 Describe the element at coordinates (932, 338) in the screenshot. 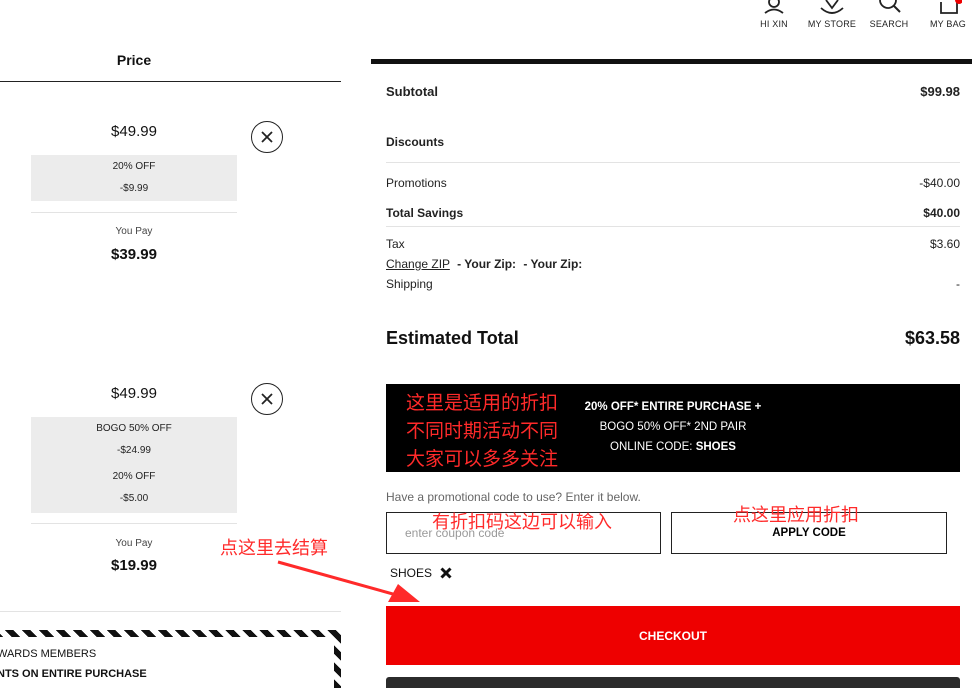

I see `estimated-total-value: $63.58` at that location.